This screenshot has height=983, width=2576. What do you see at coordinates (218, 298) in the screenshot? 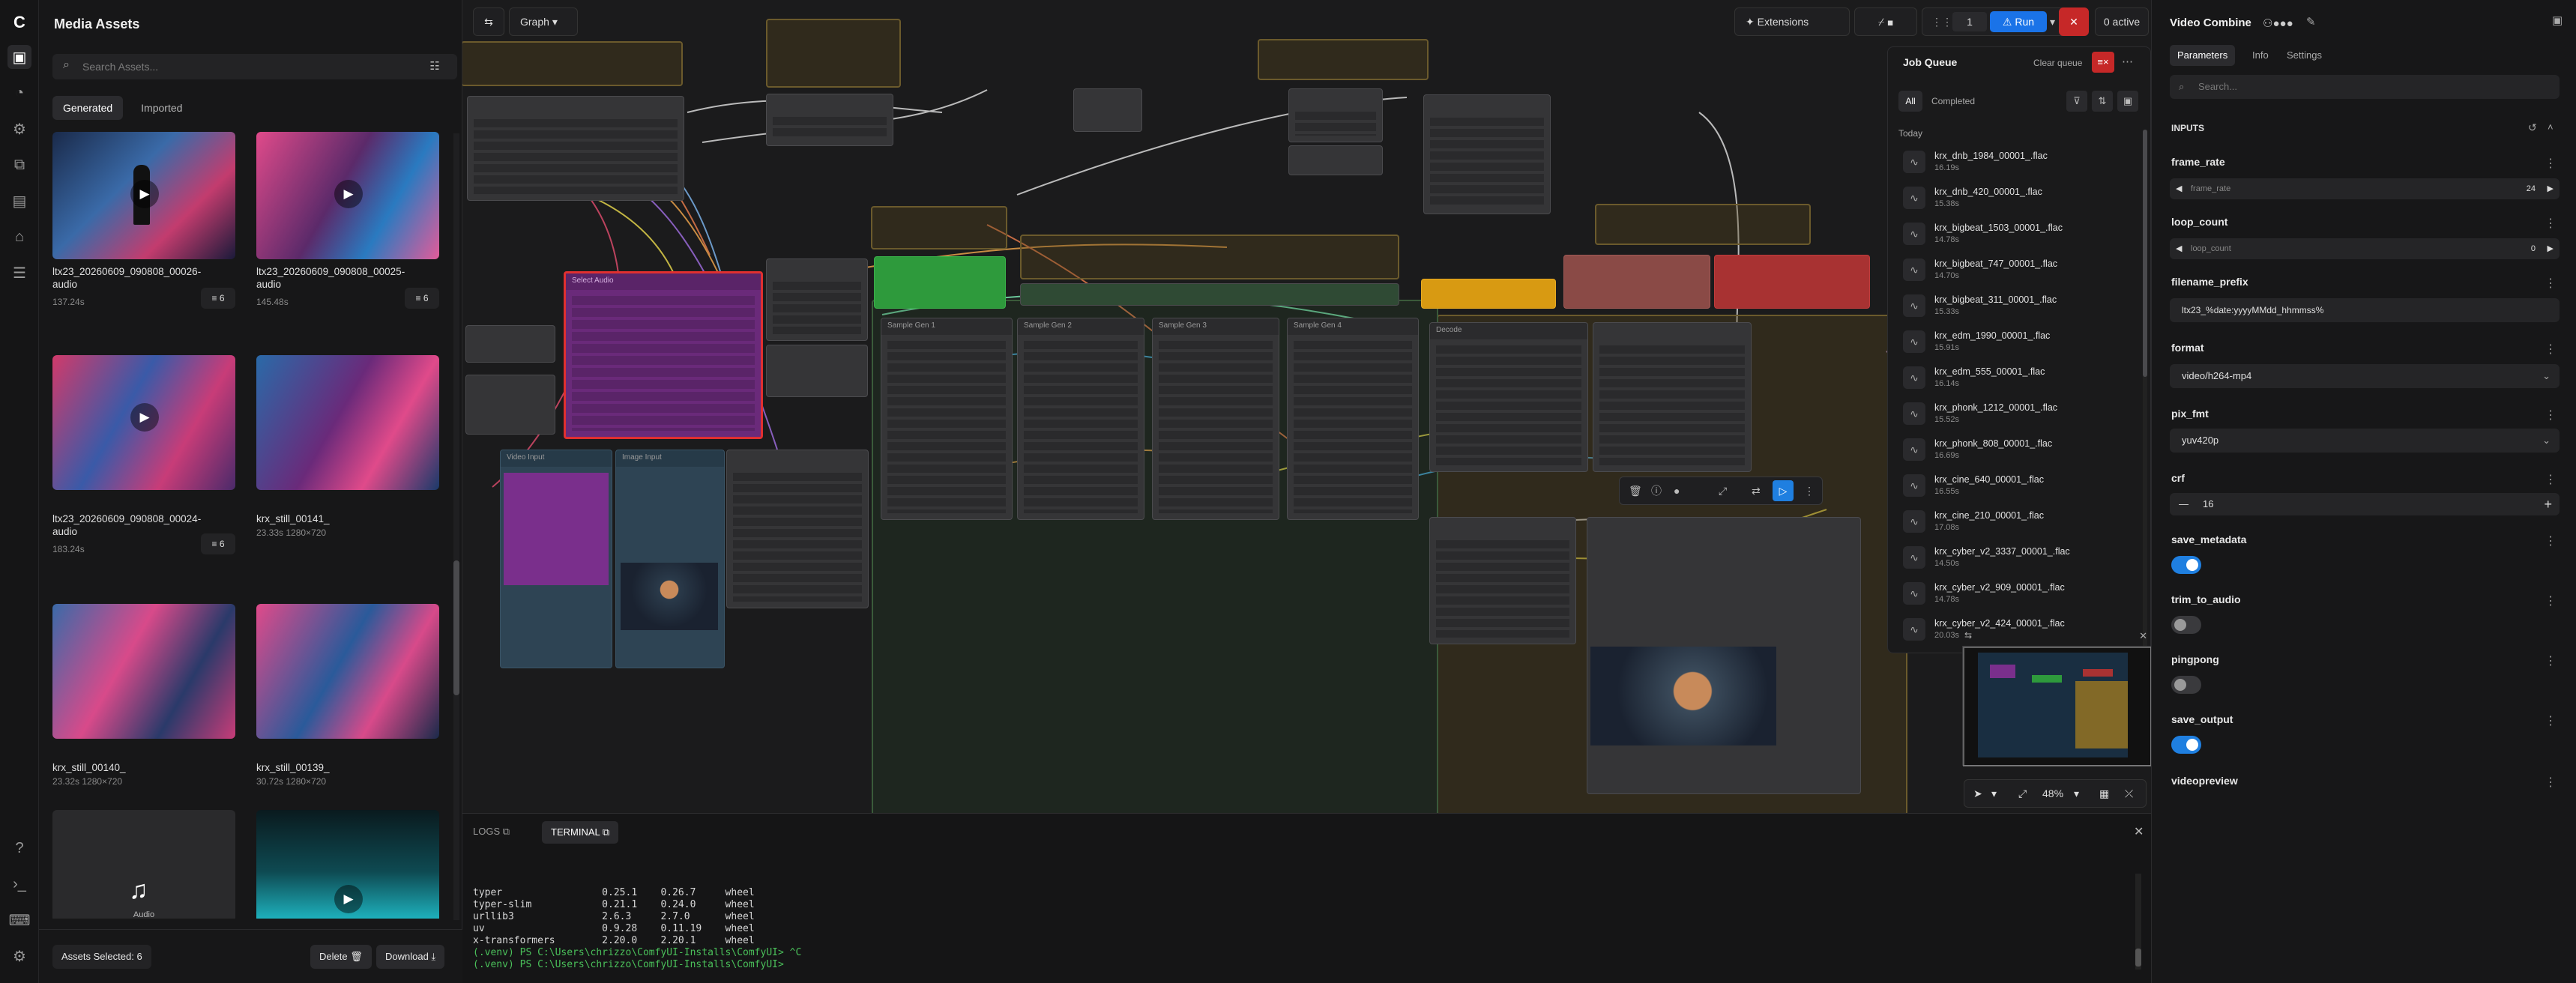
I see `stack-badge: ≡ 6` at bounding box center [218, 298].